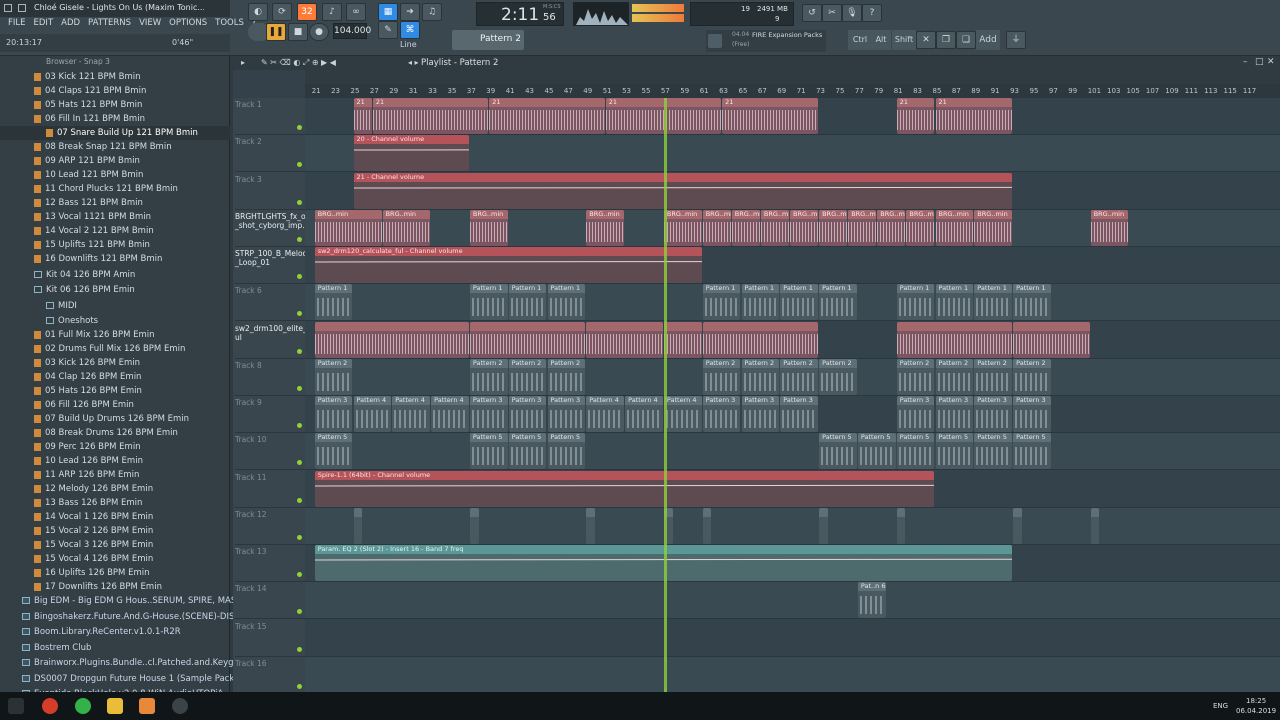 This screenshot has width=1280, height=720. What do you see at coordinates (50, 706) in the screenshot?
I see `browser-app-icon` at bounding box center [50, 706].